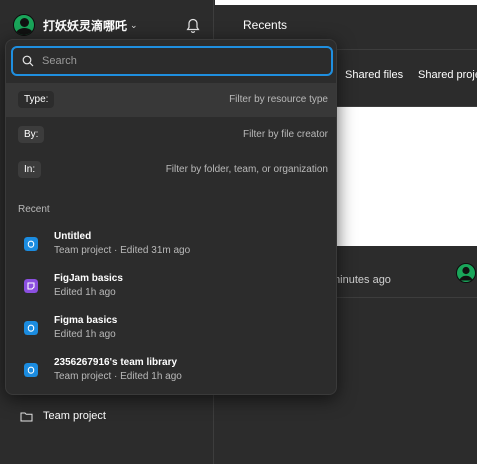 Image resolution: width=477 pixels, height=464 pixels. Describe the element at coordinates (134, 24) in the screenshot. I see `chevron-down-icon: ⌄` at that location.